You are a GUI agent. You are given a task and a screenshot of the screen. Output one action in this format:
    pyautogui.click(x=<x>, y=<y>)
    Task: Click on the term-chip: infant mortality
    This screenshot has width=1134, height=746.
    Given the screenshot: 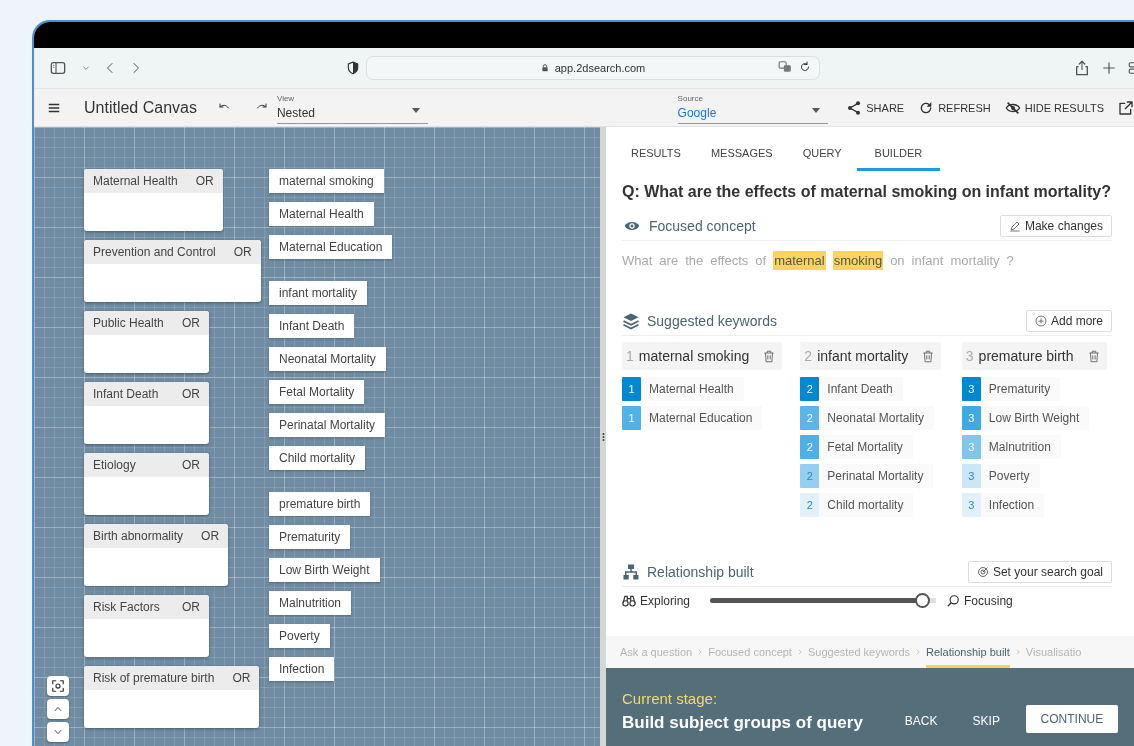 What is the action you would take?
    pyautogui.click(x=318, y=293)
    